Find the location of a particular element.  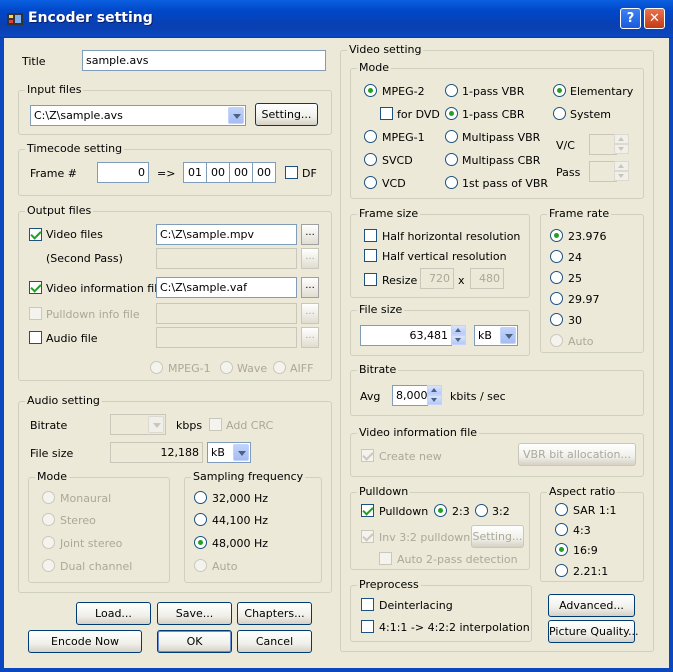

aspect-221-radio is located at coordinates (561, 570).